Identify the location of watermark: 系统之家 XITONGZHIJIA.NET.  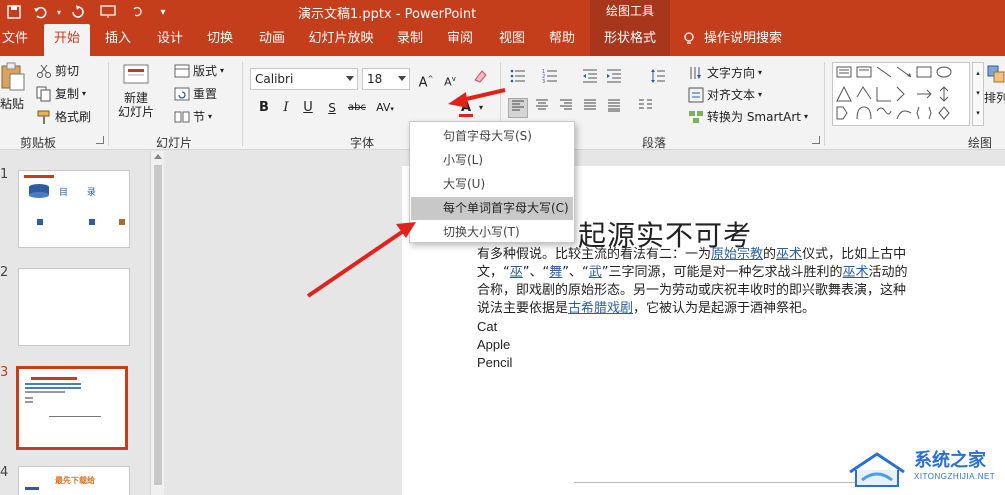
(922, 468).